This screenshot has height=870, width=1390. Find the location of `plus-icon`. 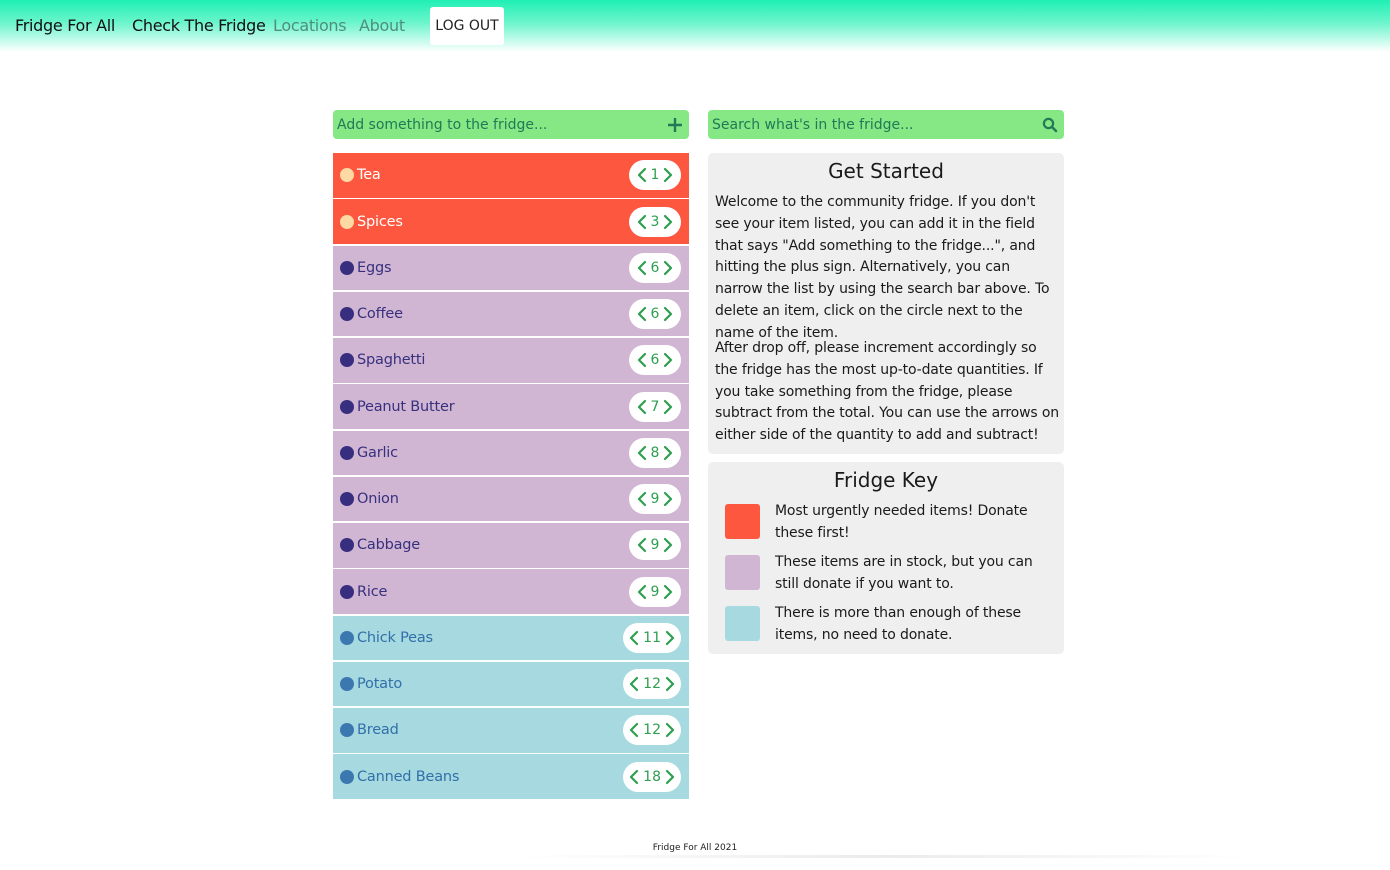

plus-icon is located at coordinates (675, 124).